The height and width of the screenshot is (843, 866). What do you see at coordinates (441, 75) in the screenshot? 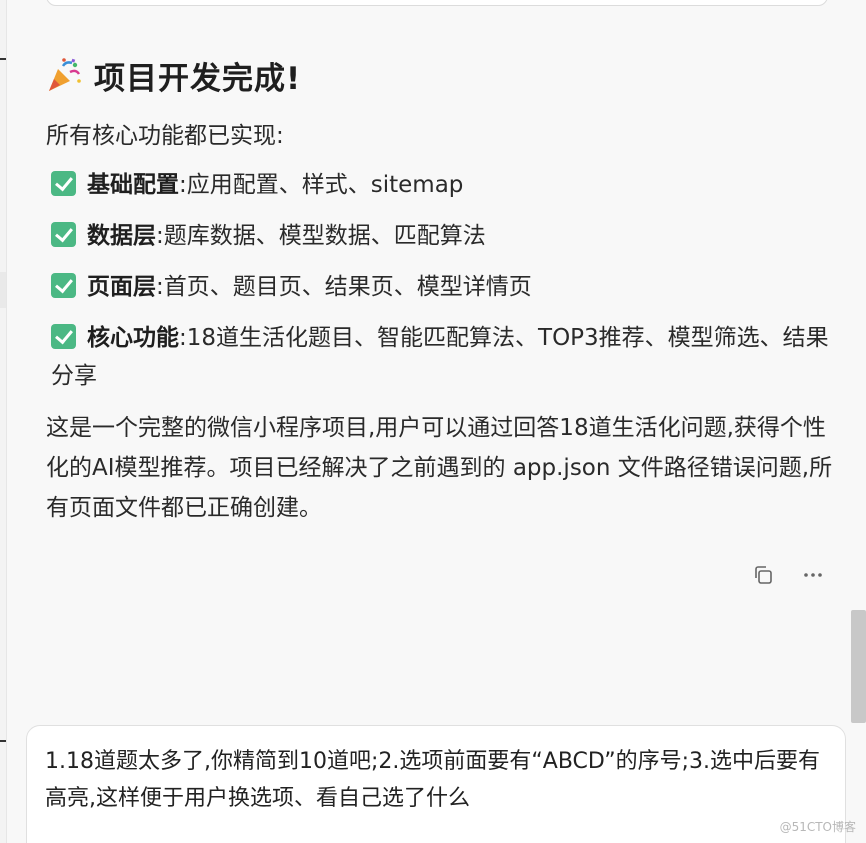
I see `message-heading: 项目开发完成!` at bounding box center [441, 75].